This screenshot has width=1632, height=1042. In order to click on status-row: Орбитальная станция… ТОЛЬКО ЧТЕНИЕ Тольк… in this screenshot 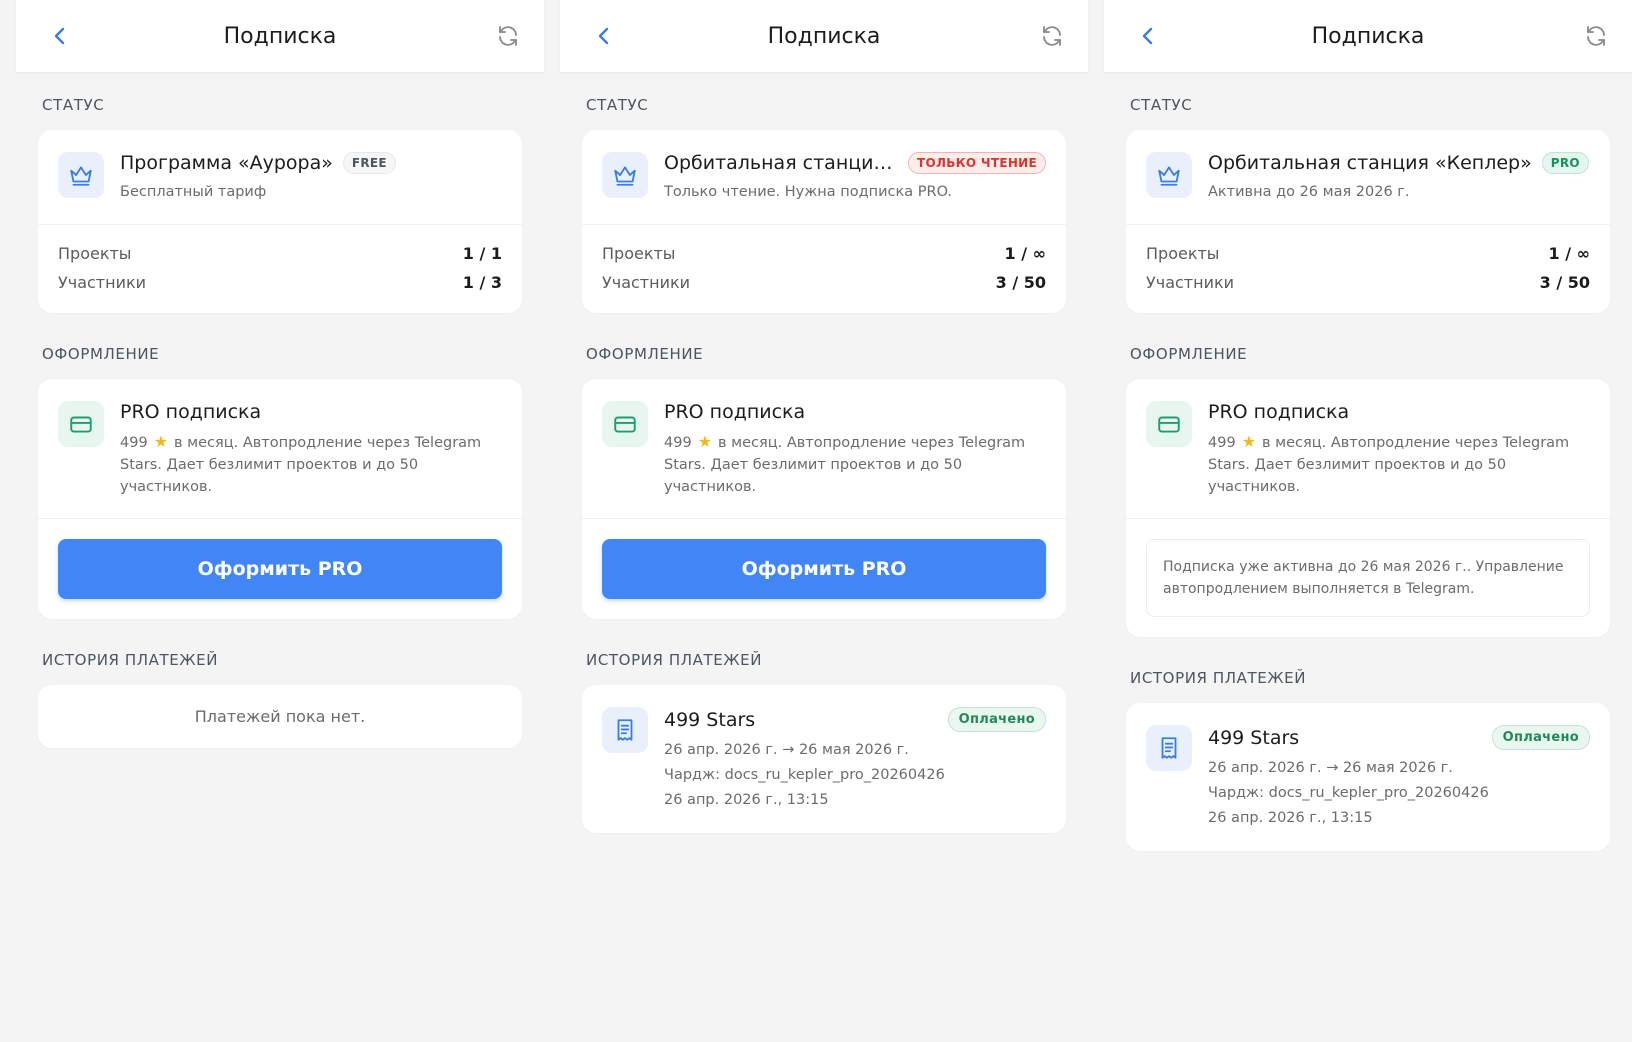, I will do `click(824, 177)`.